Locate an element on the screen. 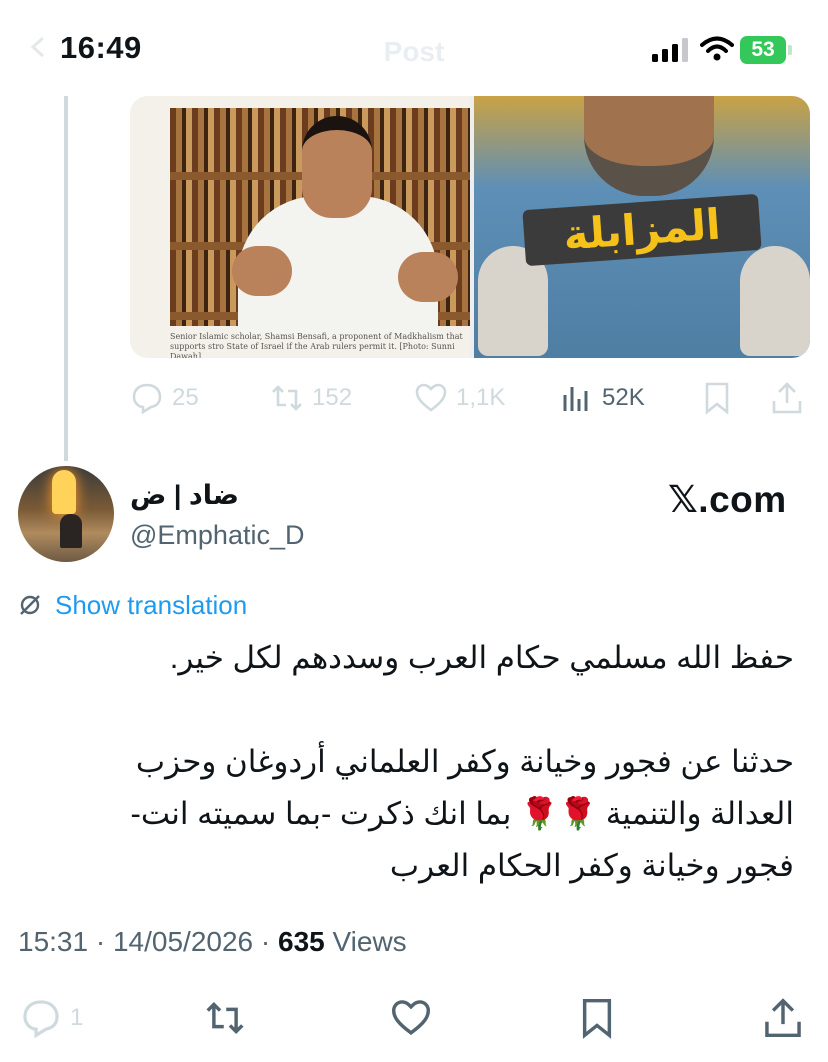 This screenshot has width=828, height=1062. like-button: 1,1K is located at coordinates (459, 398).